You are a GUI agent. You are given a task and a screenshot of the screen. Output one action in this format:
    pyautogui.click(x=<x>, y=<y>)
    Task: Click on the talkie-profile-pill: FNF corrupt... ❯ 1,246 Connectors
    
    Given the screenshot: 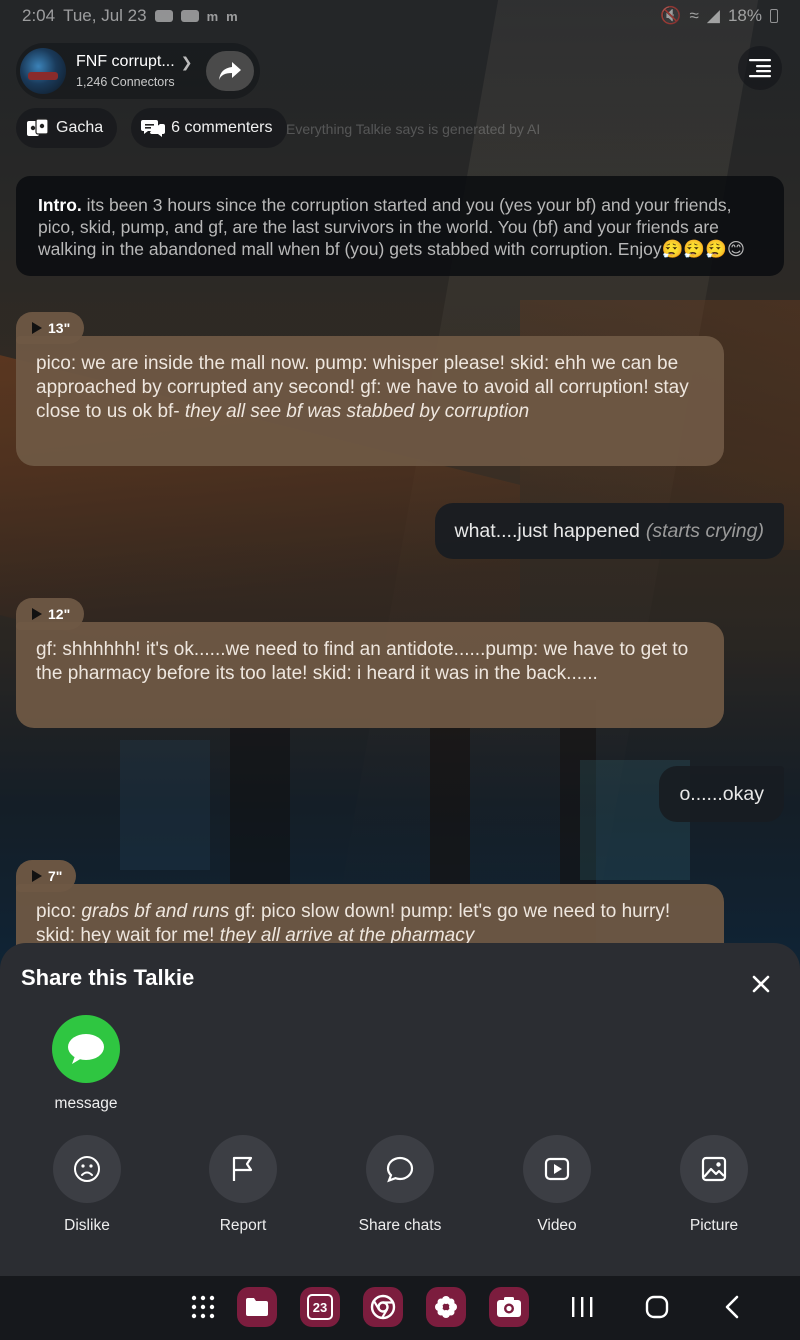 What is the action you would take?
    pyautogui.click(x=138, y=71)
    